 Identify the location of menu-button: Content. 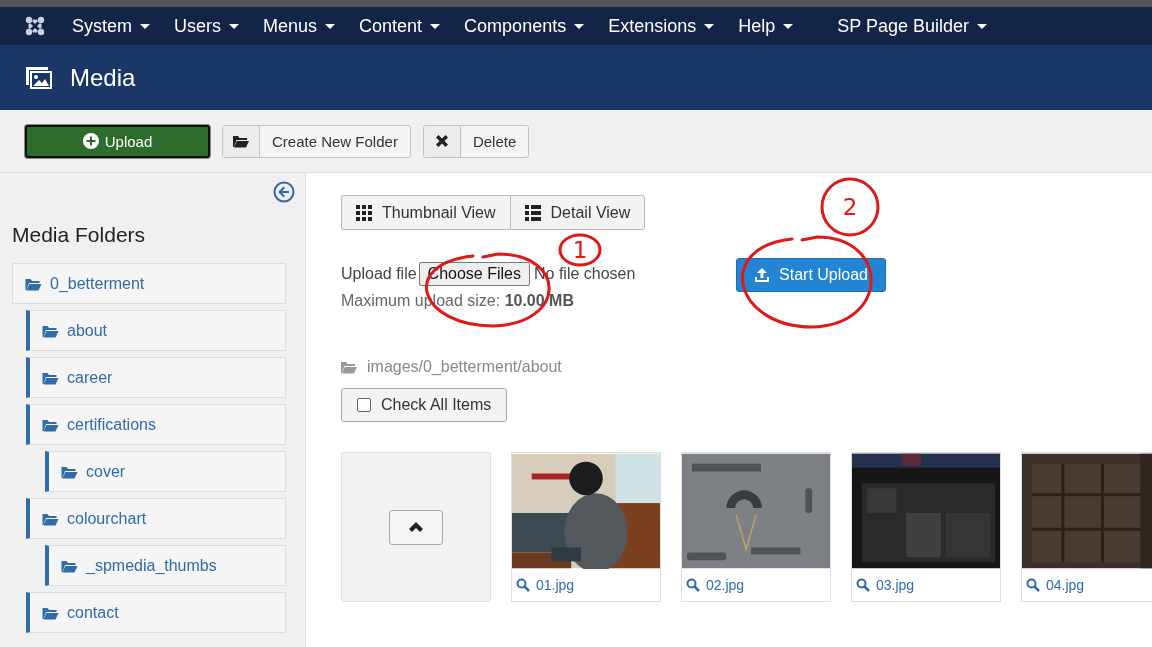
(400, 26).